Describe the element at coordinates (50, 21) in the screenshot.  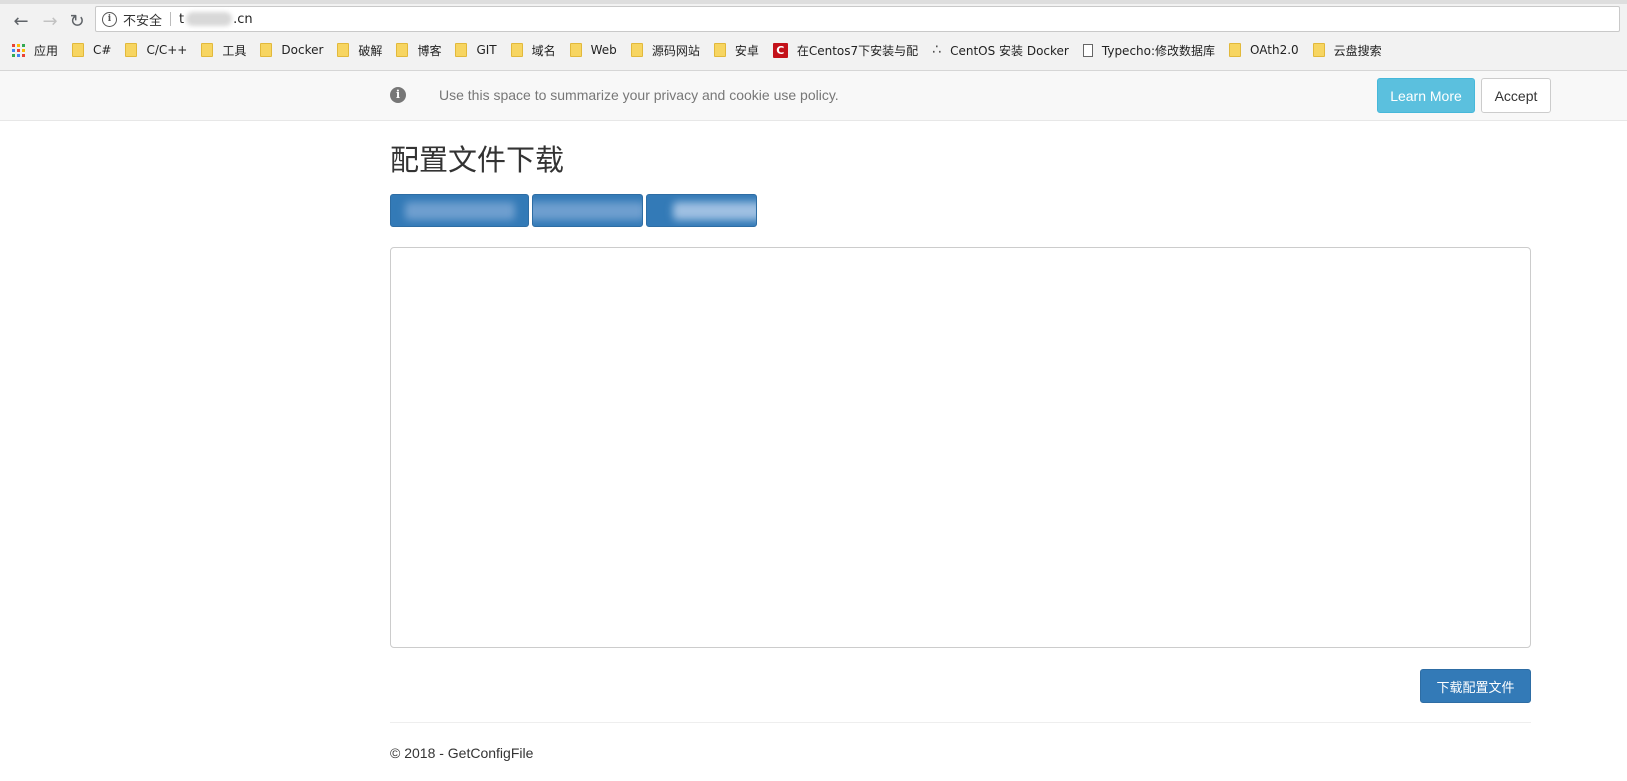
I see `forward-arrow-icon: →` at that location.